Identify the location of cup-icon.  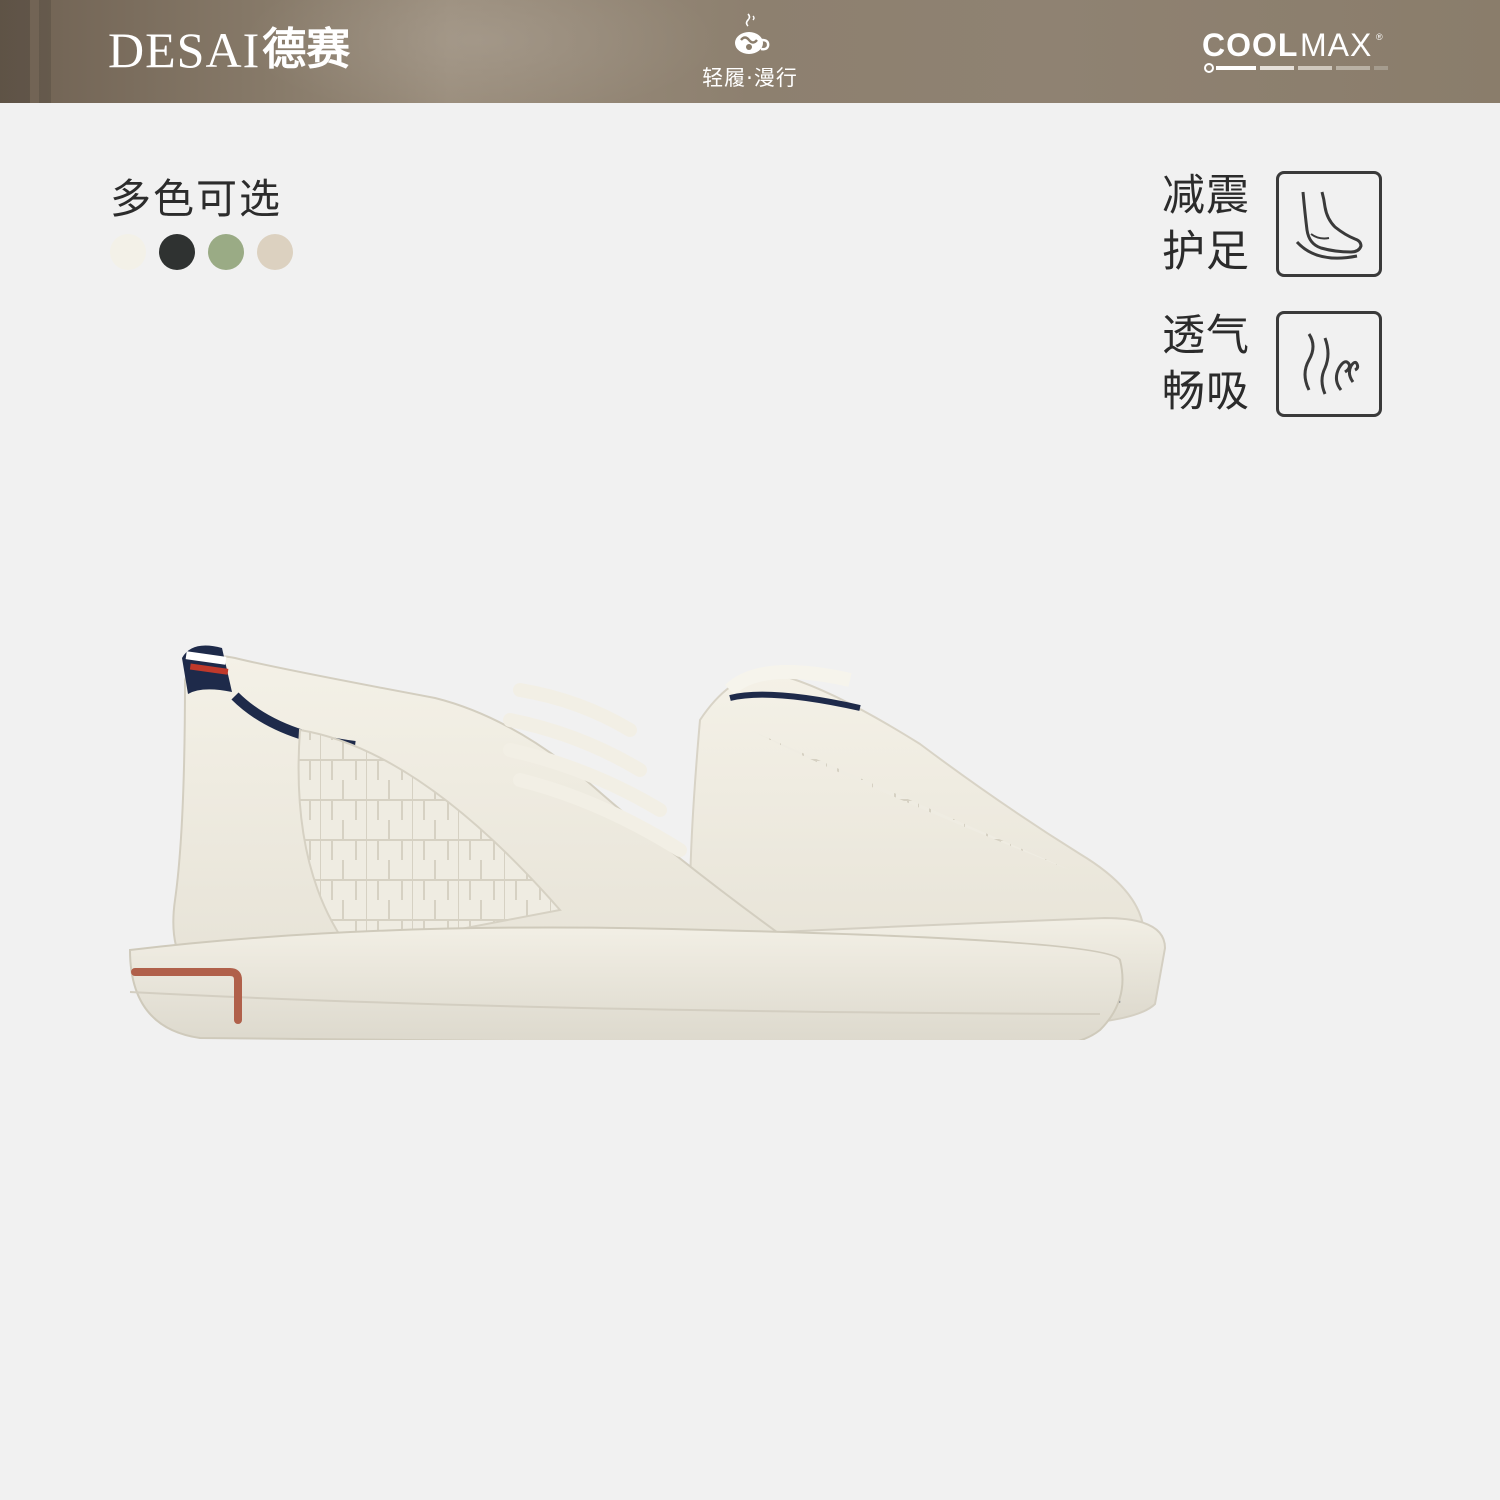
(752, 33).